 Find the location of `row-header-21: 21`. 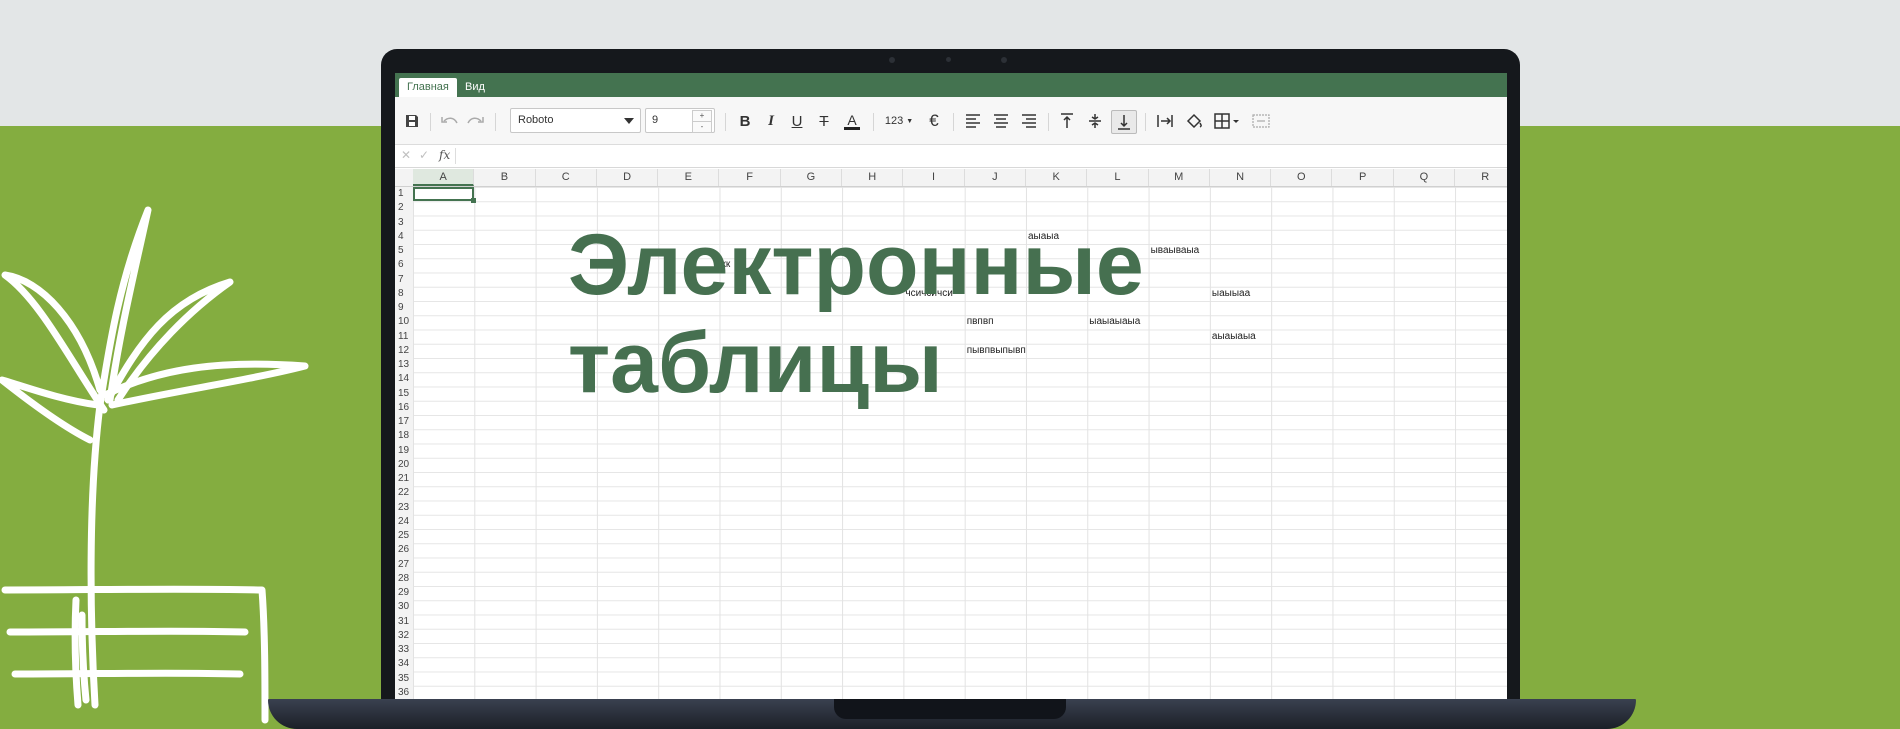

row-header-21: 21 is located at coordinates (404, 479).